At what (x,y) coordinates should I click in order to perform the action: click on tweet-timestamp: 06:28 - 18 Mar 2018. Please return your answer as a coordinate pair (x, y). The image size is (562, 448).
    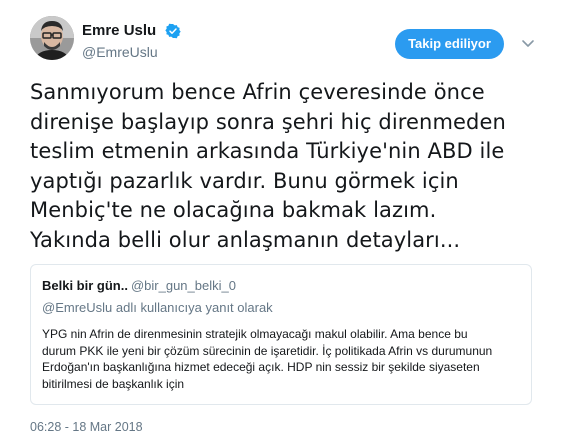
    Looking at the image, I should click on (86, 427).